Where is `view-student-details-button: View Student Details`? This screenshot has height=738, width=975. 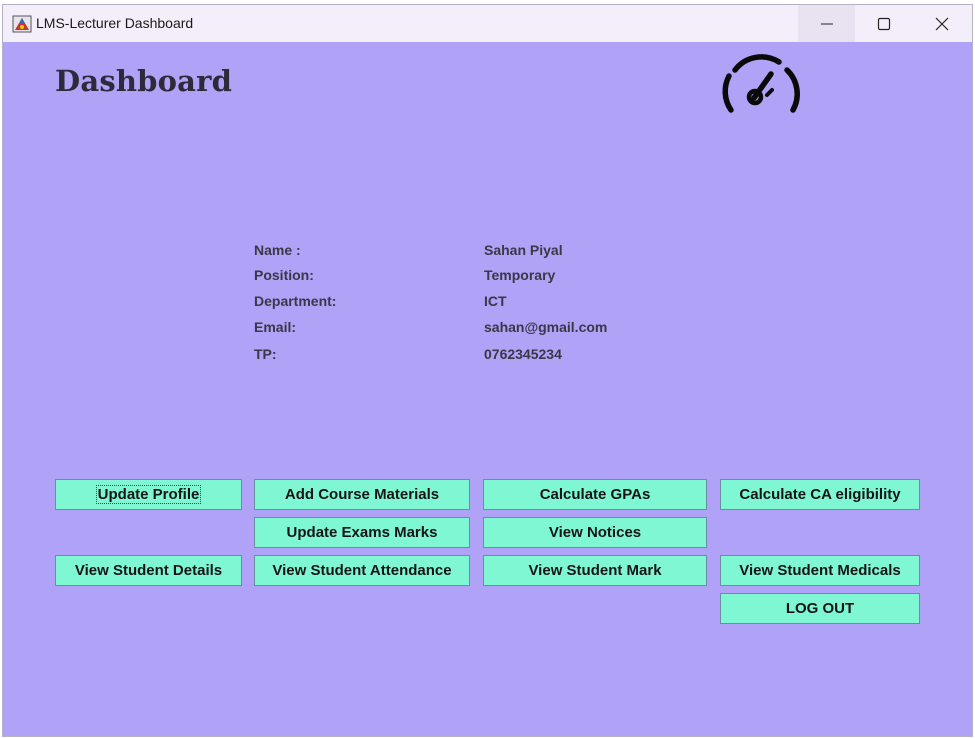
view-student-details-button: View Student Details is located at coordinates (148, 570).